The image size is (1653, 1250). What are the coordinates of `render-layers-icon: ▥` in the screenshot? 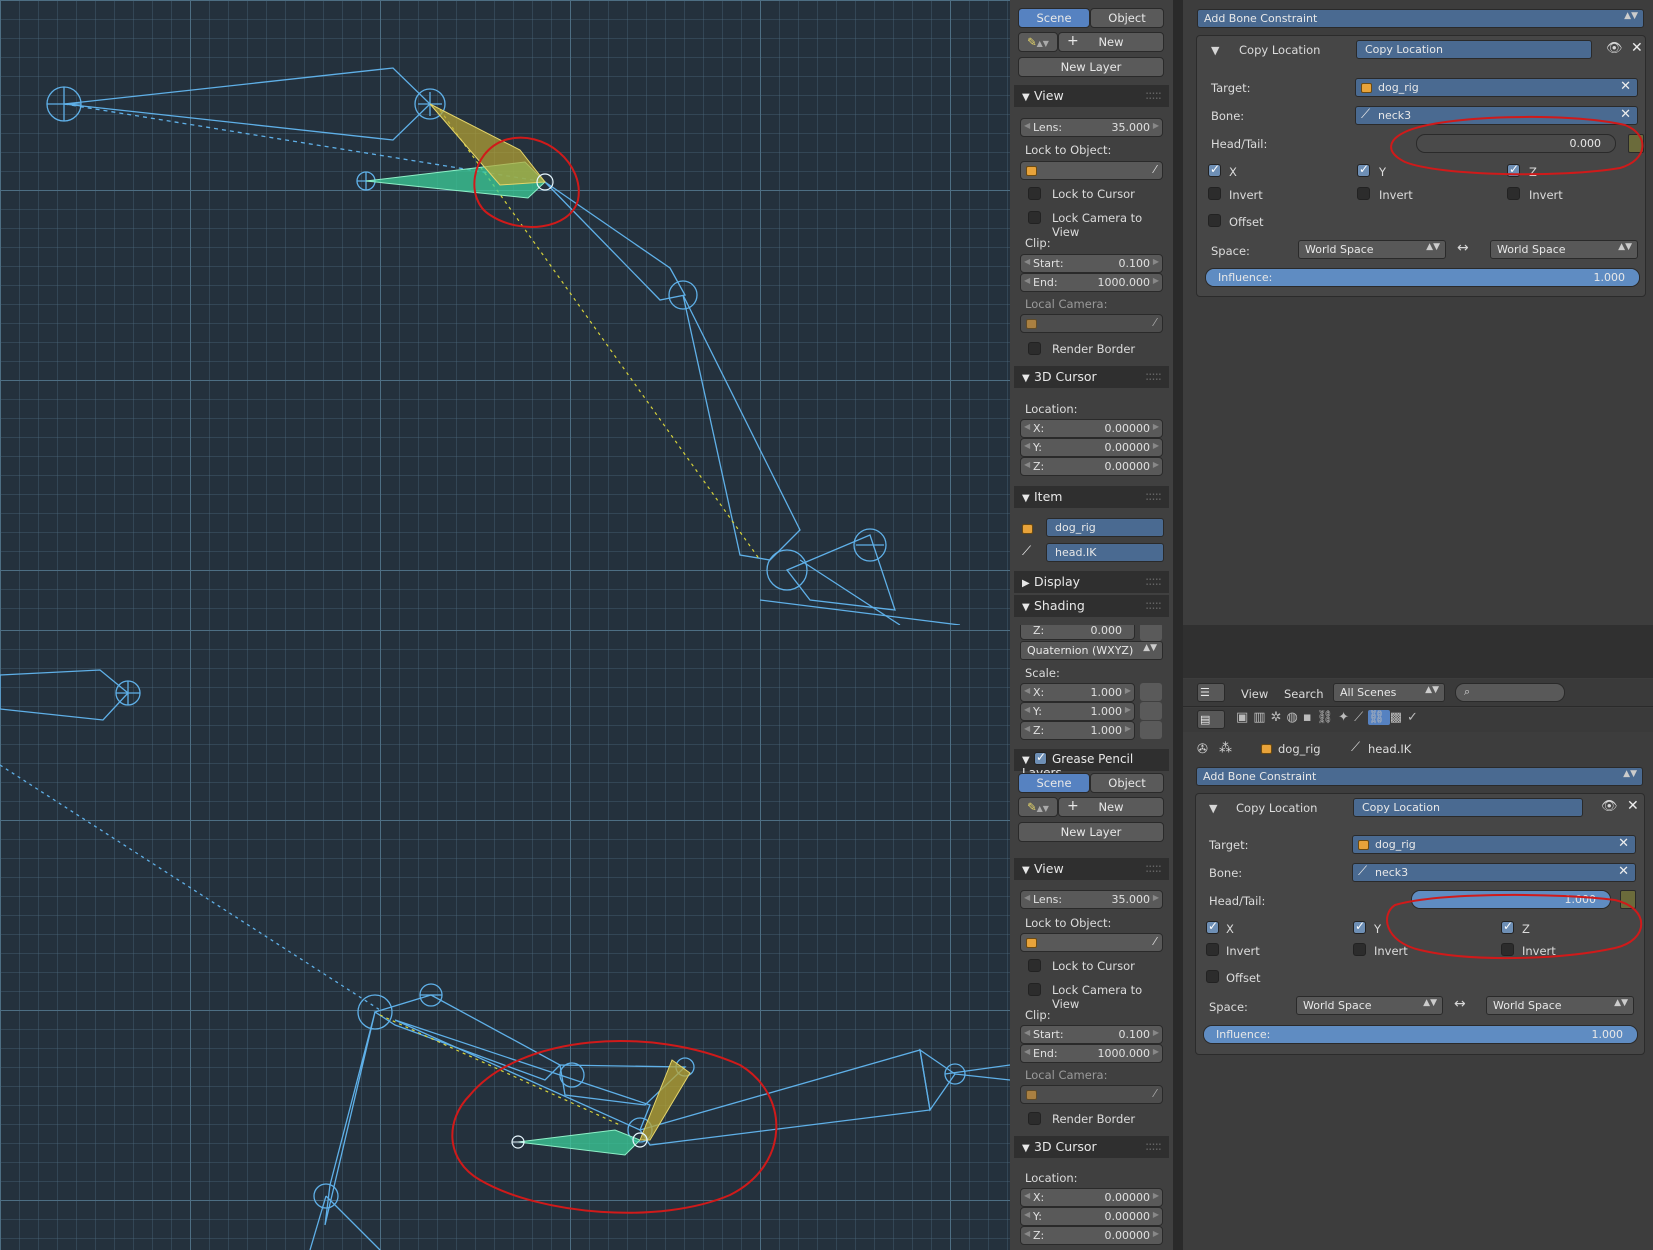 It's located at (1261, 717).